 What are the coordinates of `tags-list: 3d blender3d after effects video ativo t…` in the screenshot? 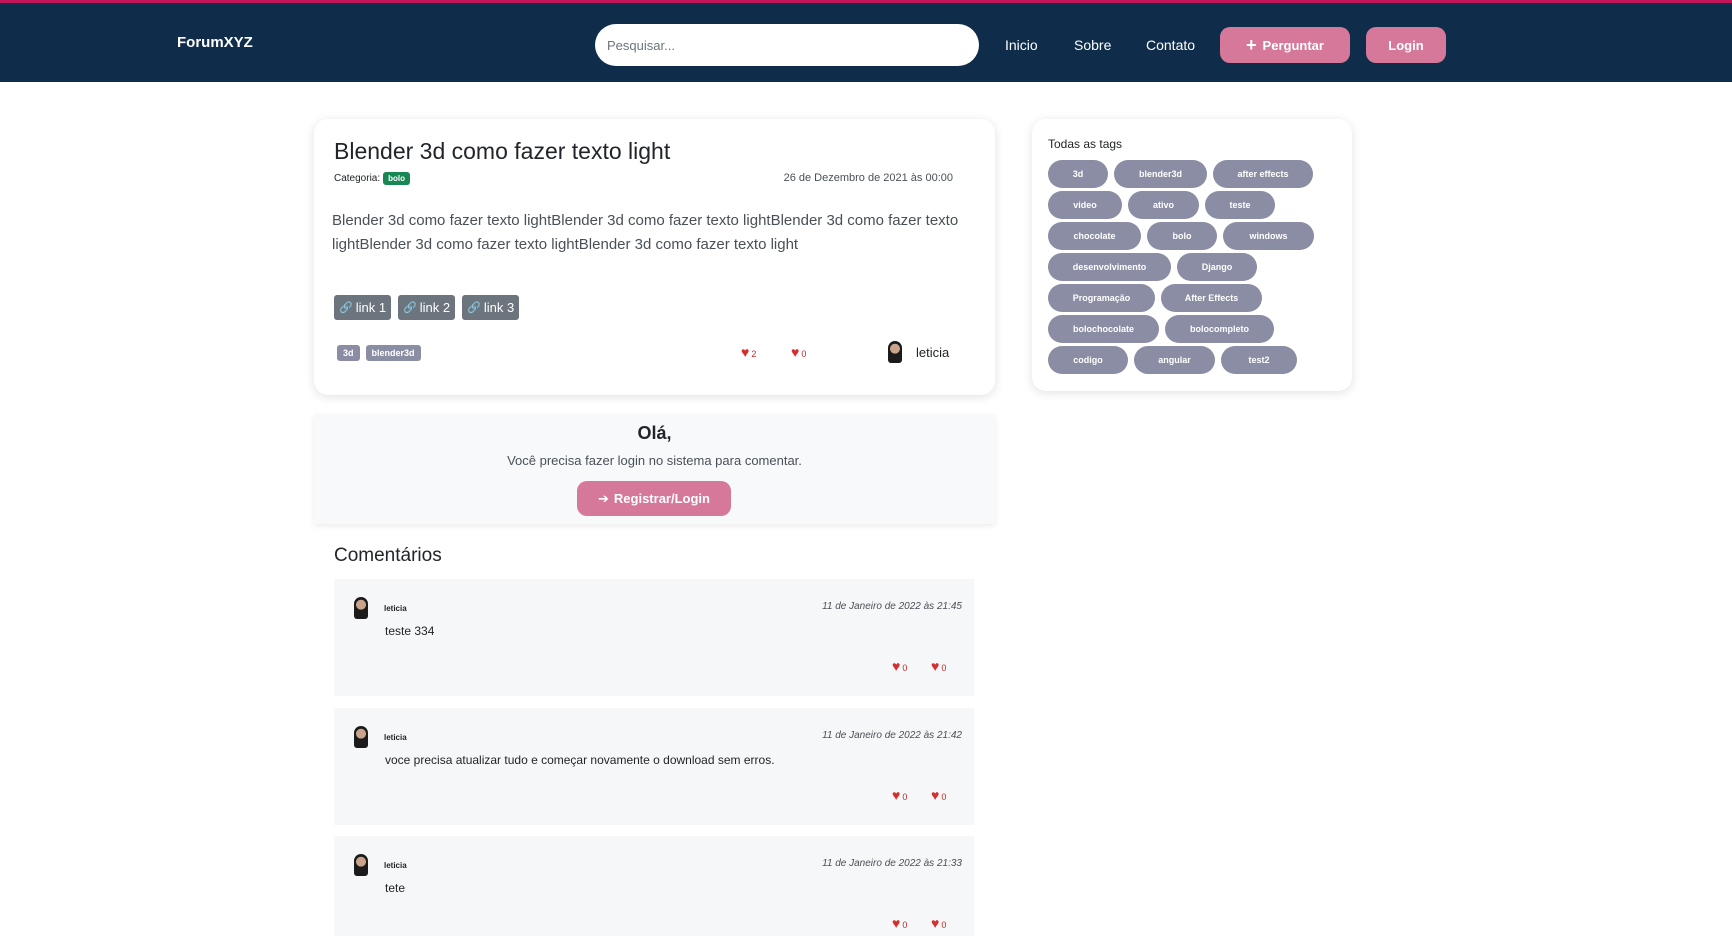 It's located at (1195, 267).